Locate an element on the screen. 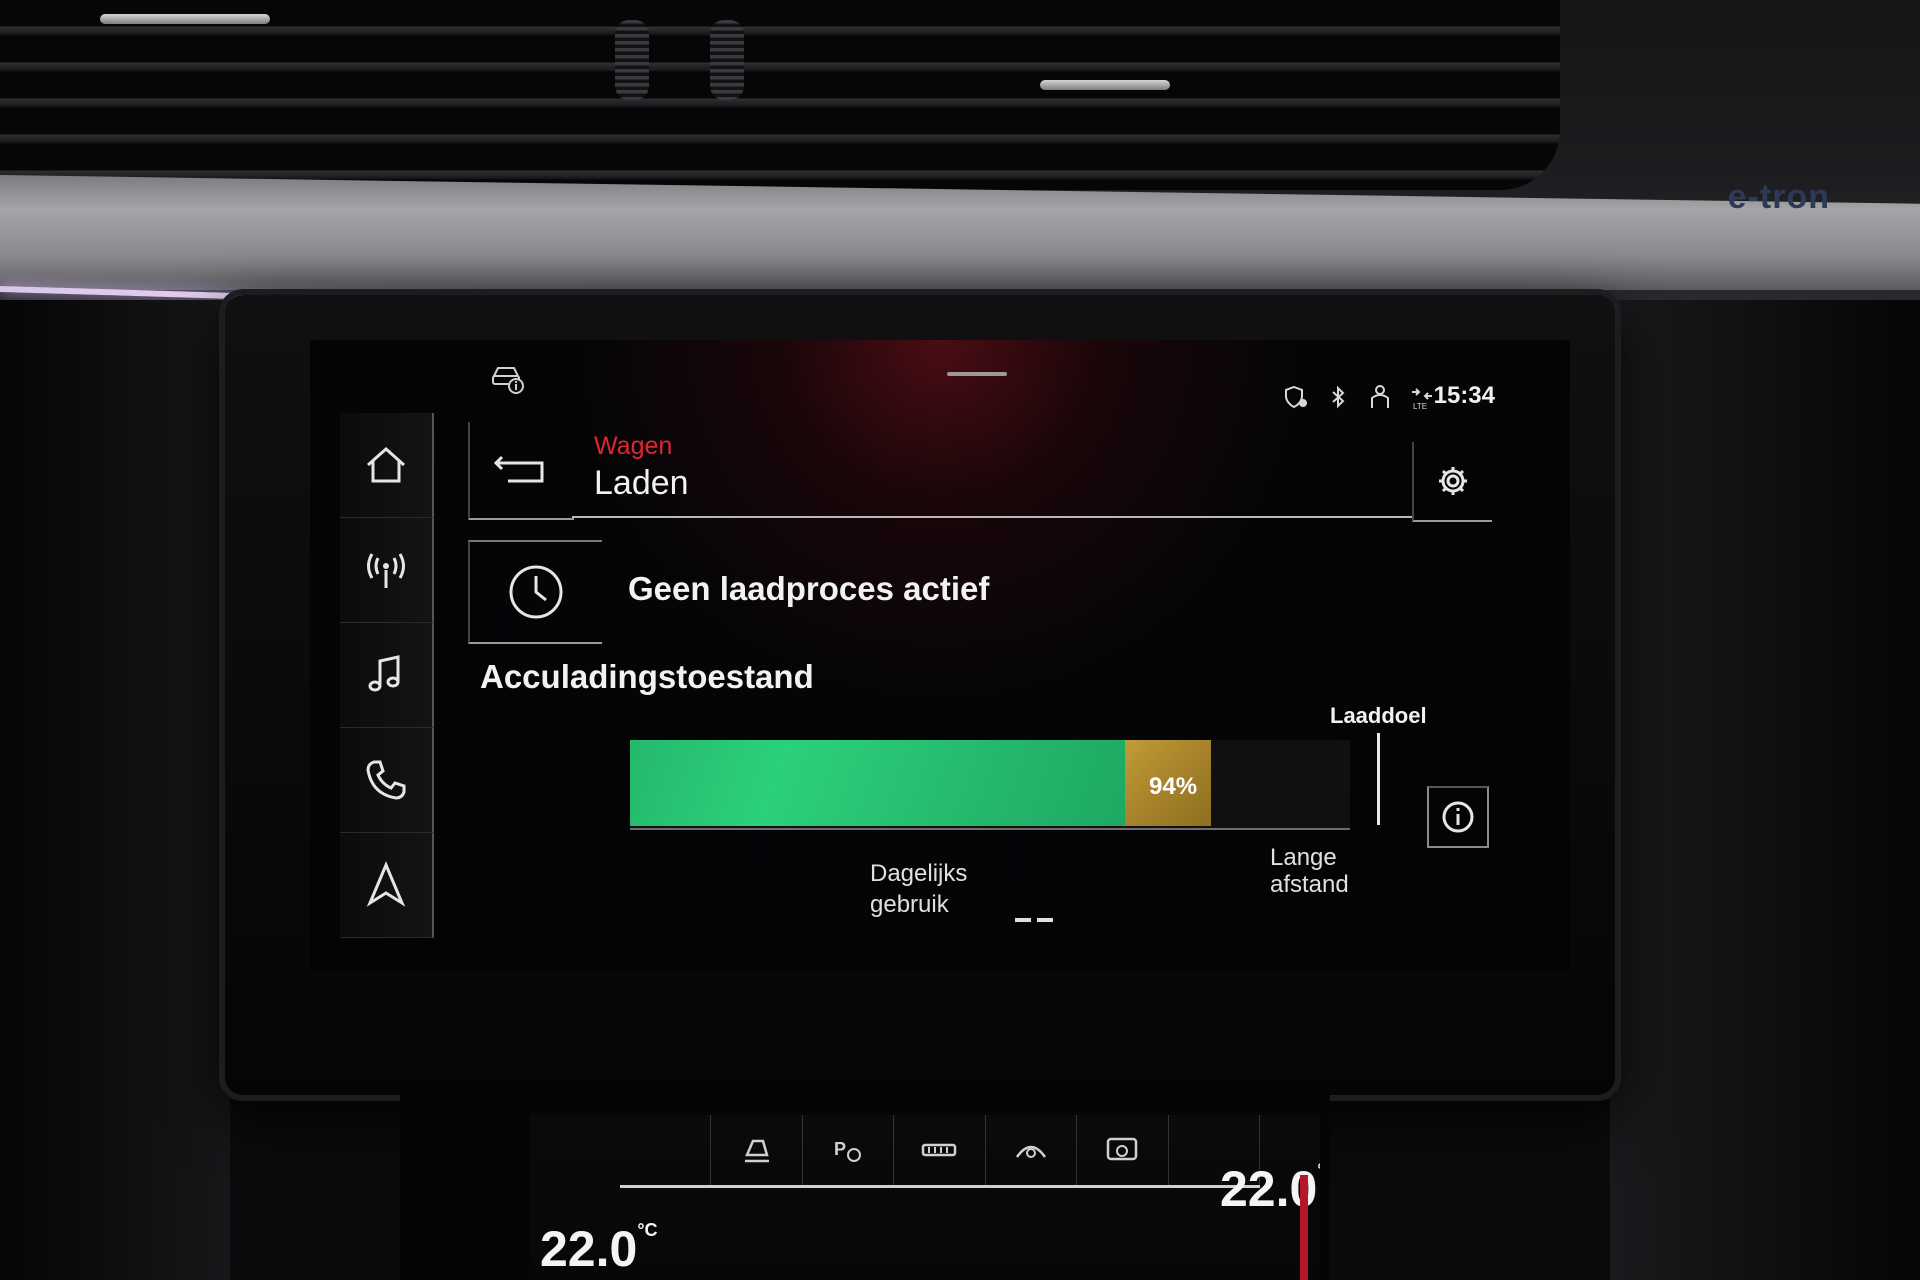 Image resolution: width=1920 pixels, height=1280 pixels. charging-timer-row: Geen laadproces actief is located at coordinates (918, 592).